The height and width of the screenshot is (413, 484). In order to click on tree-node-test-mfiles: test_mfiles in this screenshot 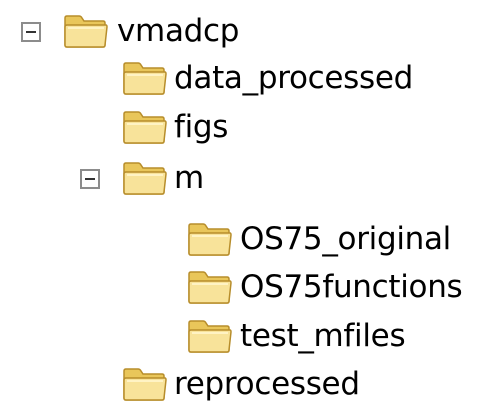, I will do `click(240, 337)`.